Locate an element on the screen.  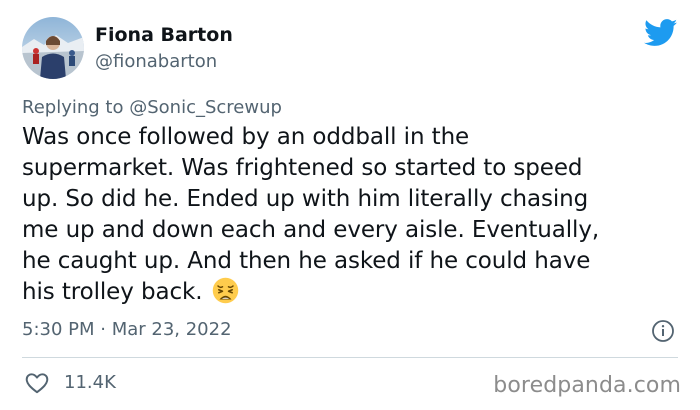
reply-prefix: Replying to is located at coordinates (73, 107).